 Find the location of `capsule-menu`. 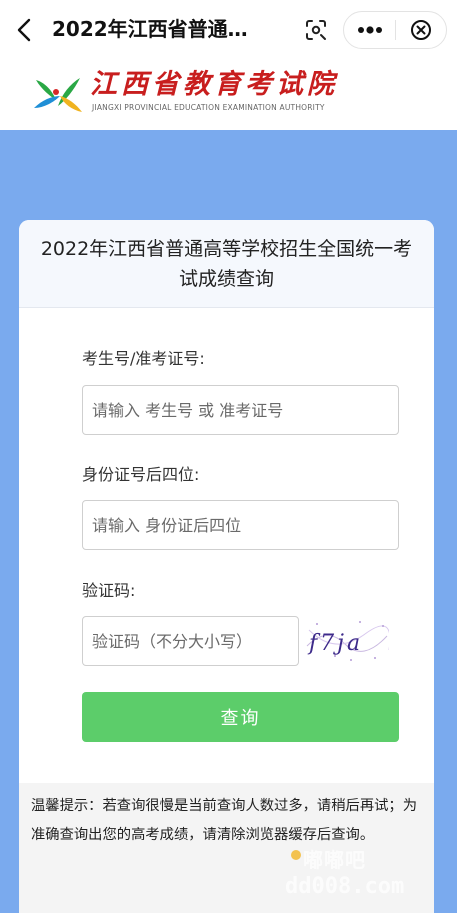

capsule-menu is located at coordinates (395, 30).